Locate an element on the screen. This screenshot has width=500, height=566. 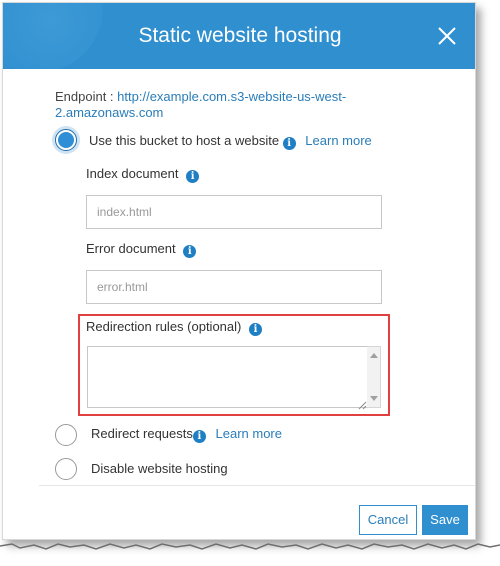
disable-hosting-label: Disable website hosting is located at coordinates (159, 468).